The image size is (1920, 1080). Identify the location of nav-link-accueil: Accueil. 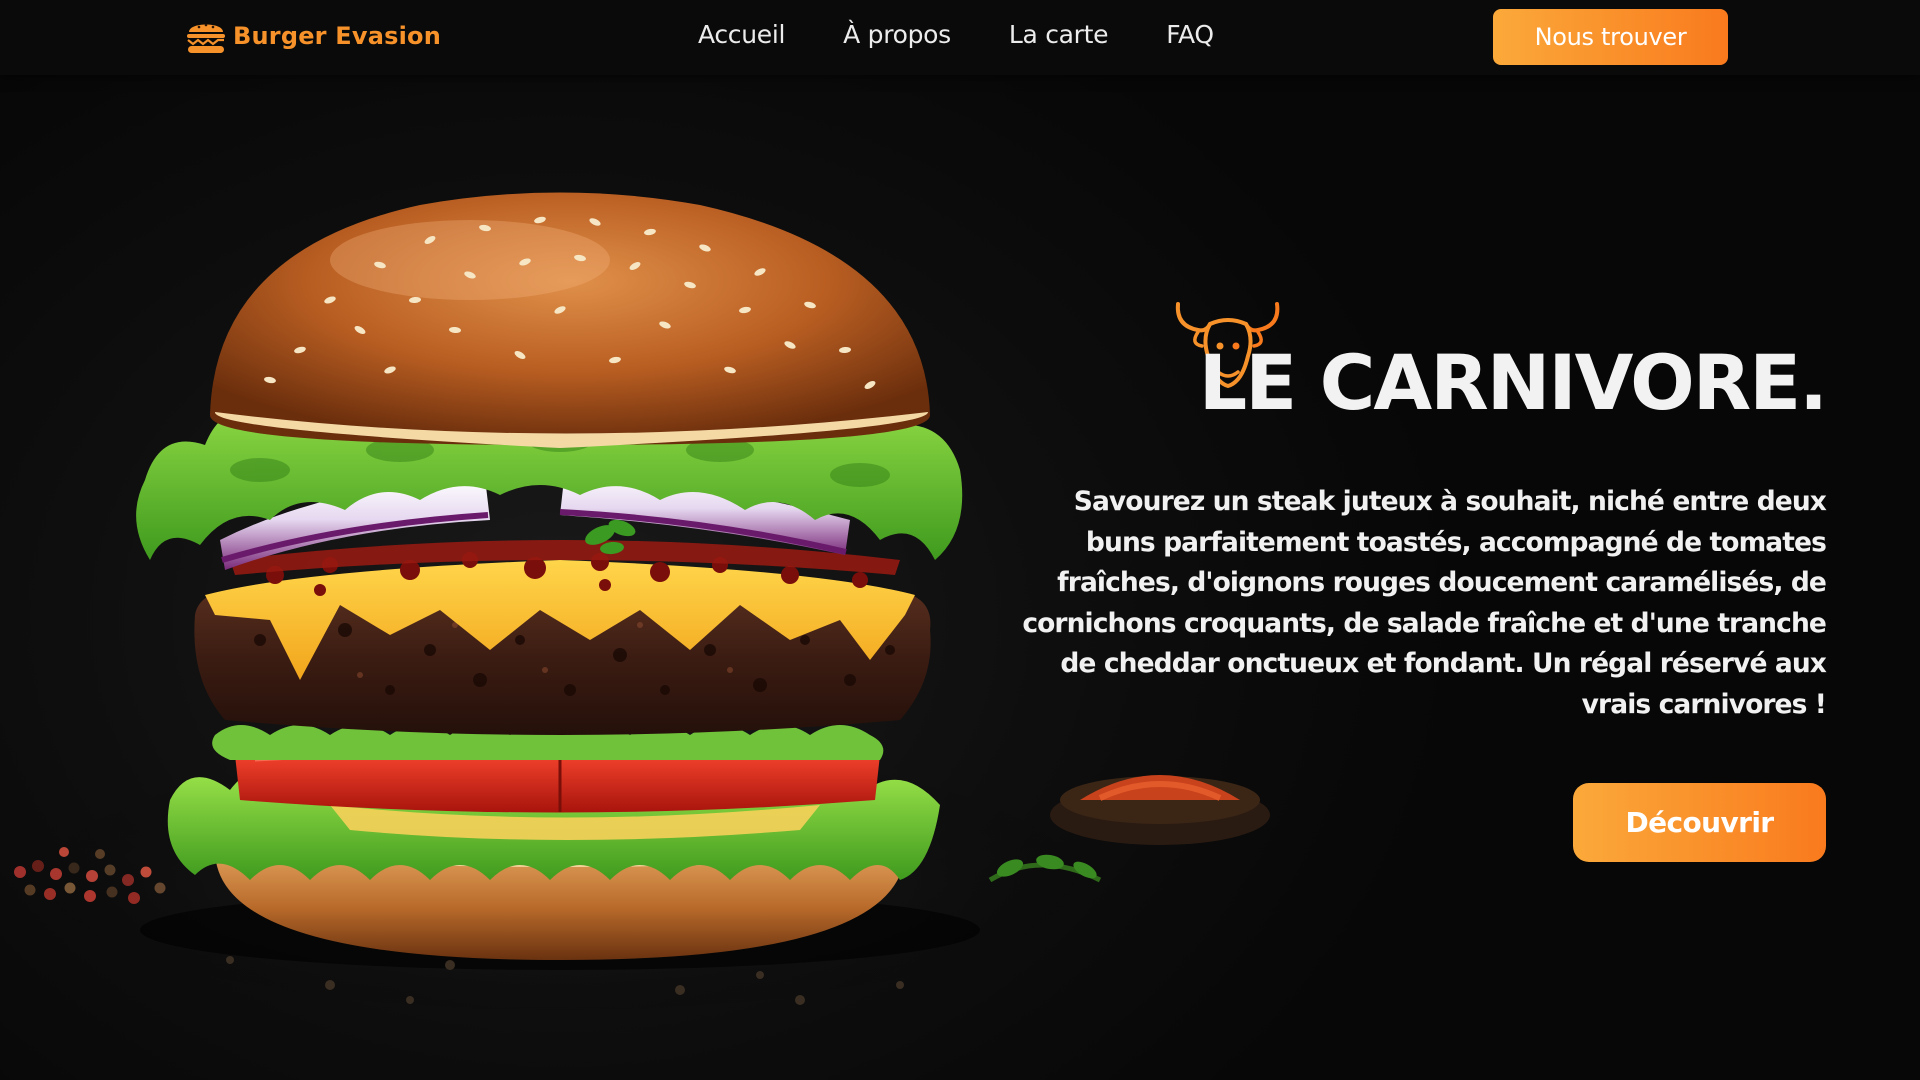
(741, 34).